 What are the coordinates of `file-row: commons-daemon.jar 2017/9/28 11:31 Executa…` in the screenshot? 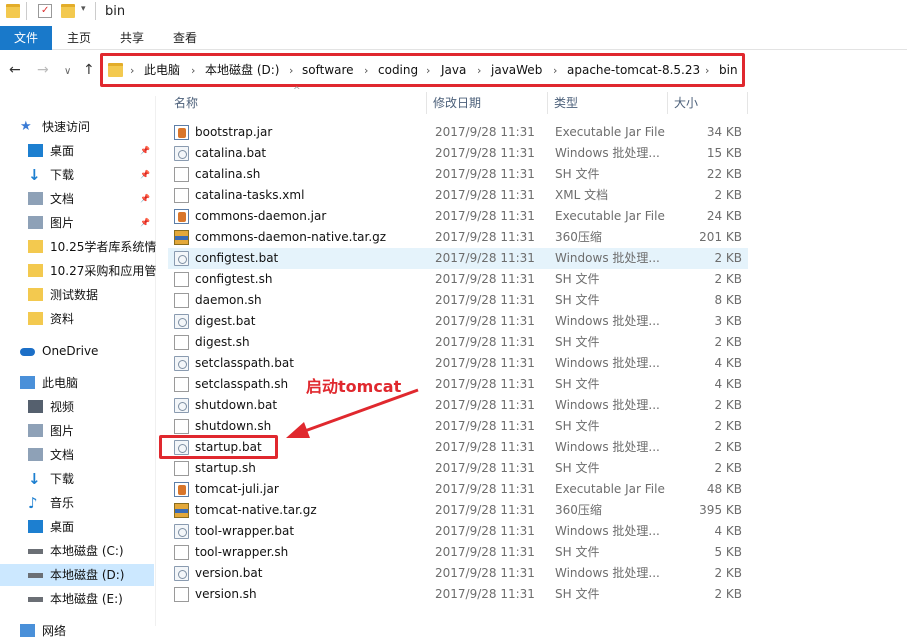 It's located at (458, 216).